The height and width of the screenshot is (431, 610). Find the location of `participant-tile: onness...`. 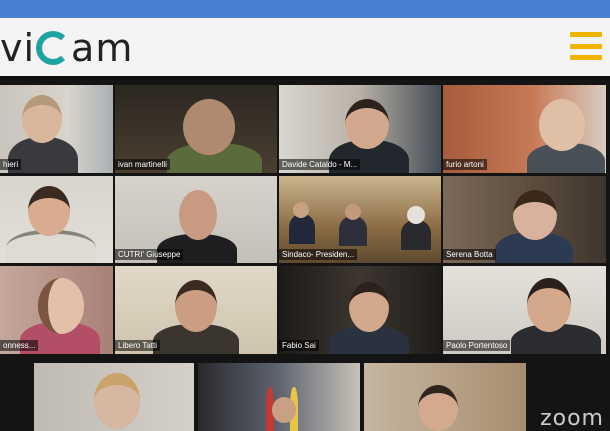

participant-tile: onness... is located at coordinates (56, 310).